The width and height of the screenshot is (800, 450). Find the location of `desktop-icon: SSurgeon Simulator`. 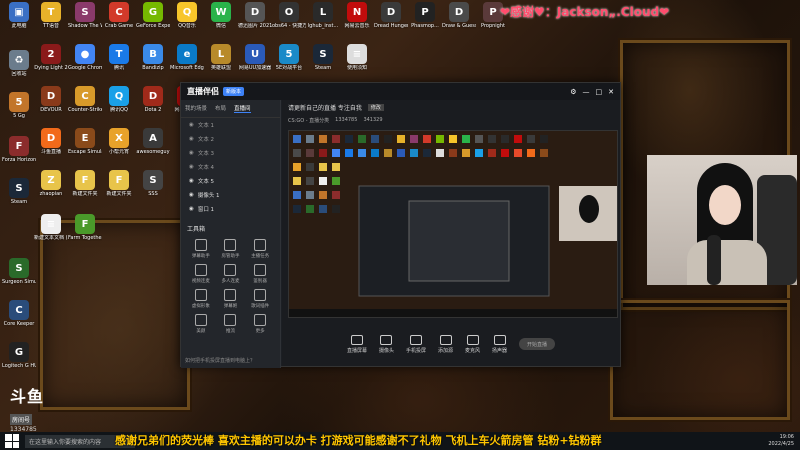

desktop-icon: SSurgeon Simulator is located at coordinates (19, 271).